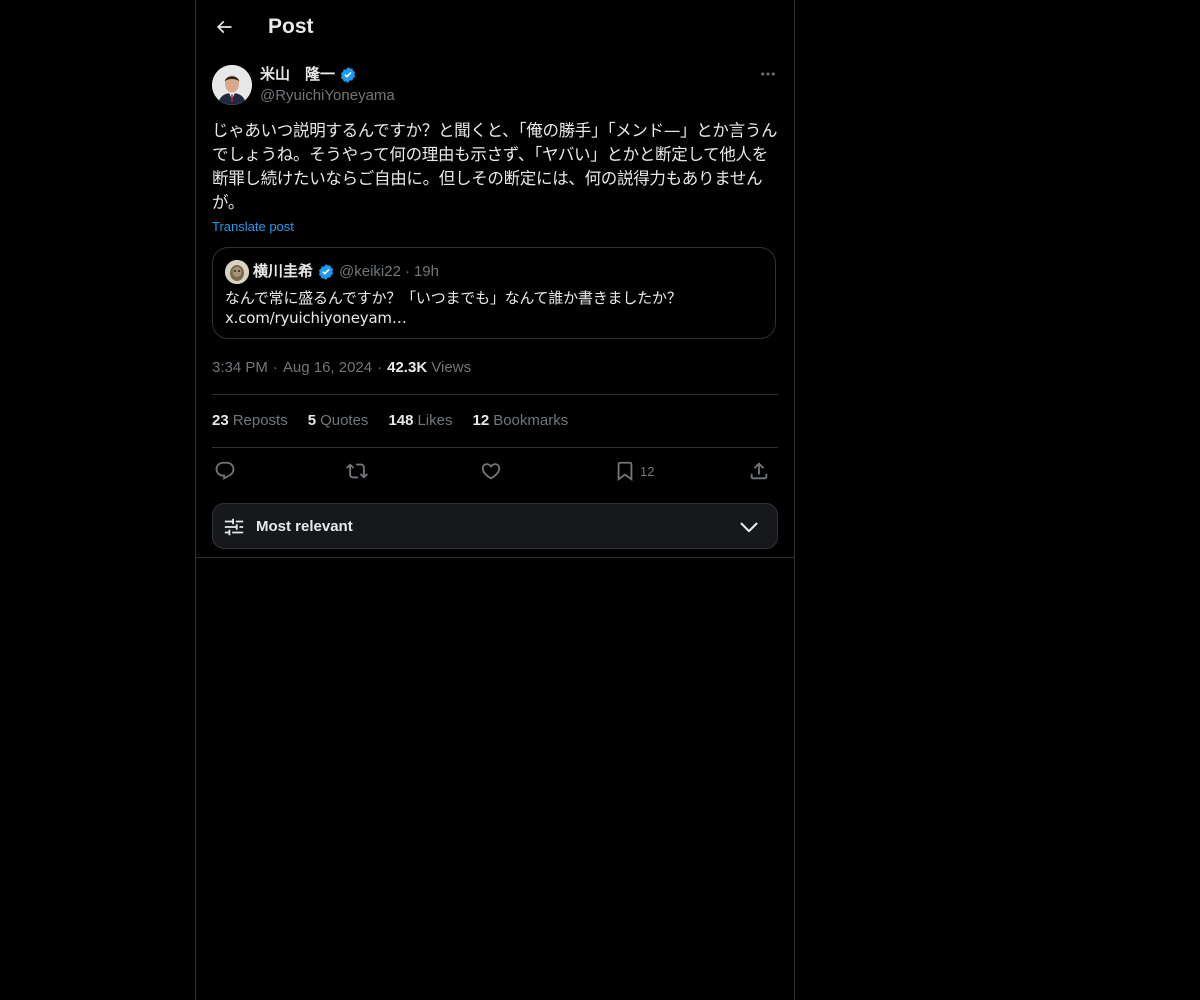 The height and width of the screenshot is (1000, 1200). I want to click on translate-post-link: Translate post, so click(253, 227).